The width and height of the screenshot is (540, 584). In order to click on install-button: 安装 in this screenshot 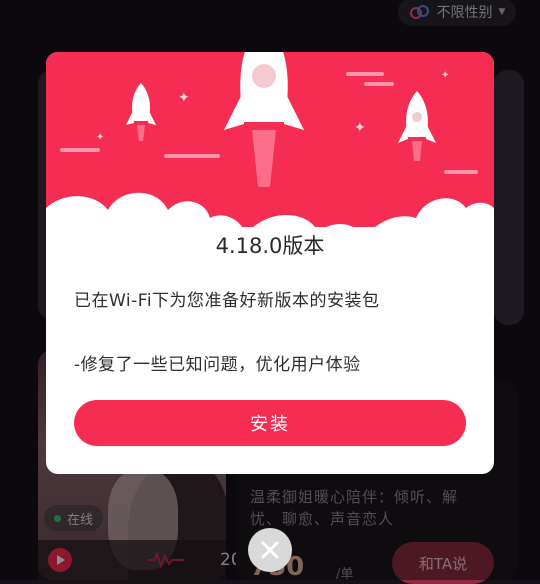, I will do `click(270, 423)`.